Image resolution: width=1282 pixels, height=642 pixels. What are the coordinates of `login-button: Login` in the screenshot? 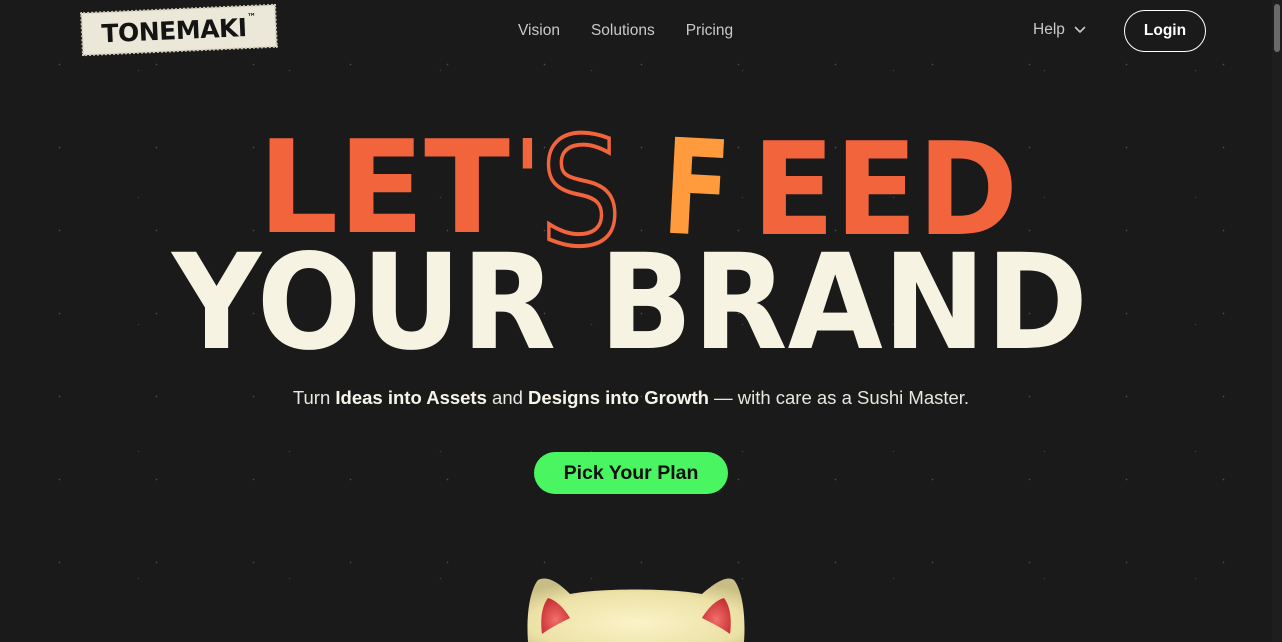 It's located at (1165, 31).